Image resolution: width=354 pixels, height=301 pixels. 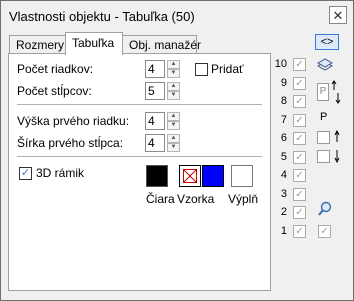 What do you see at coordinates (157, 176) in the screenshot?
I see `line-color-swatch` at bounding box center [157, 176].